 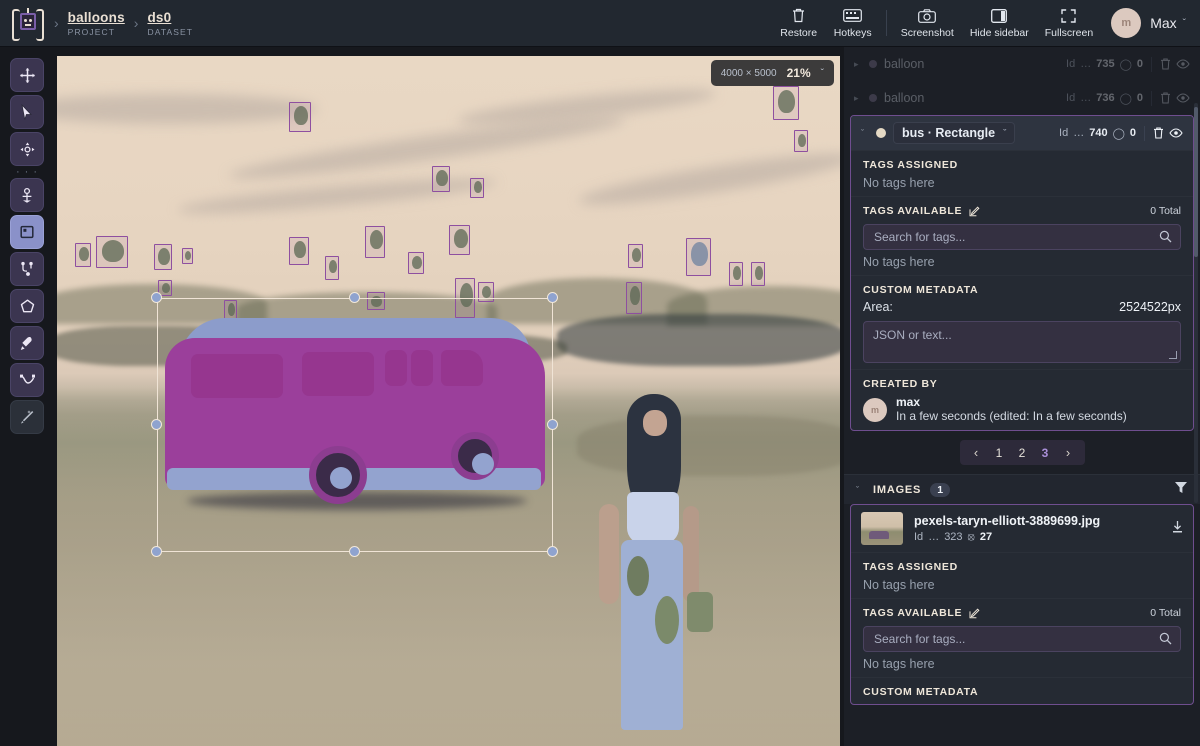 I want to click on user-name: Max, so click(x=1163, y=23).